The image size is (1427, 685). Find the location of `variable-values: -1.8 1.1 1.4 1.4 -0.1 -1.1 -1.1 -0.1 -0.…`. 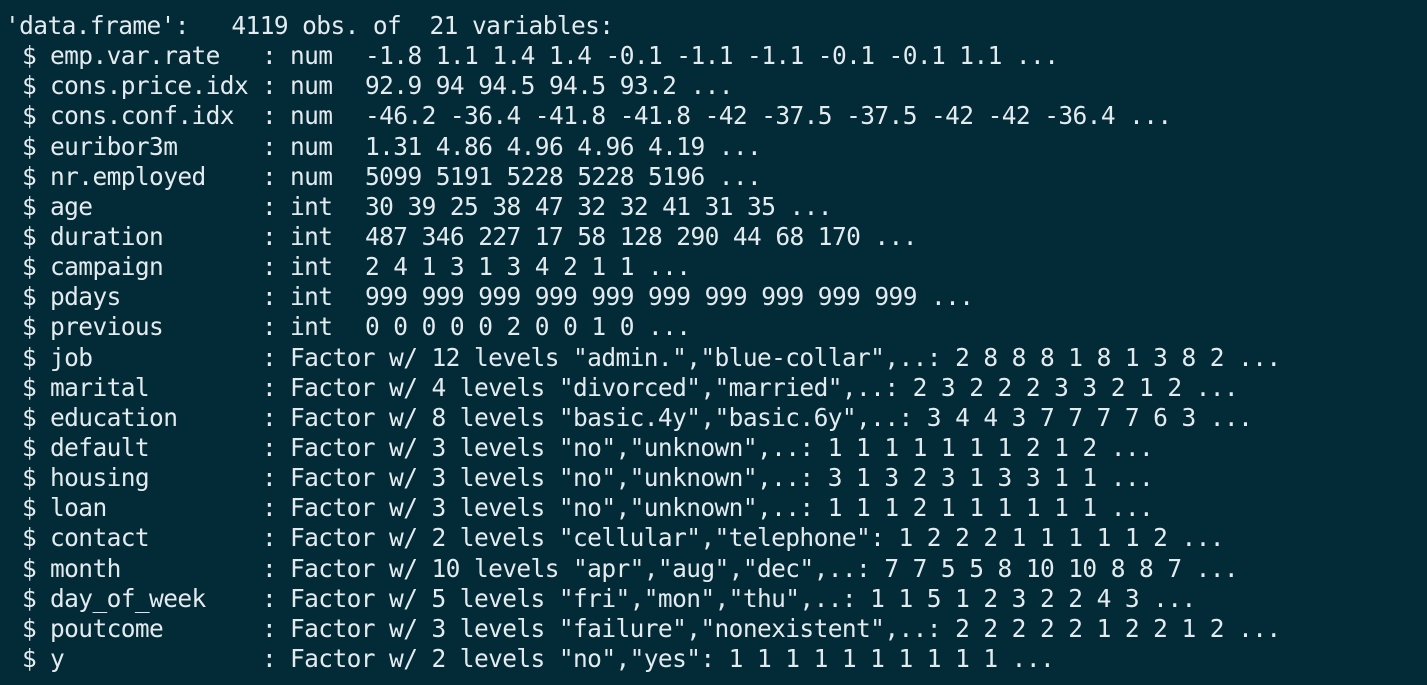

variable-values: -1.8 1.1 1.4 1.4 -0.1 -1.1 -1.1 -0.1 -0.… is located at coordinates (712, 56).